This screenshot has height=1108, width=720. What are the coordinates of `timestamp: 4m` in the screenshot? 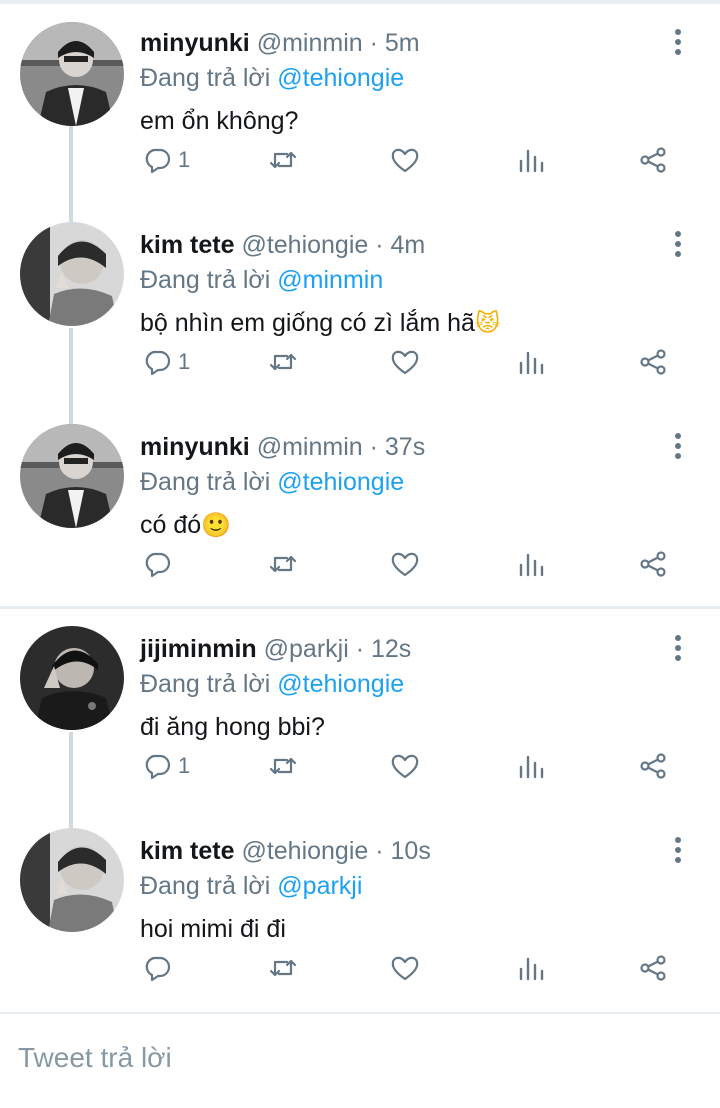 It's located at (408, 245).